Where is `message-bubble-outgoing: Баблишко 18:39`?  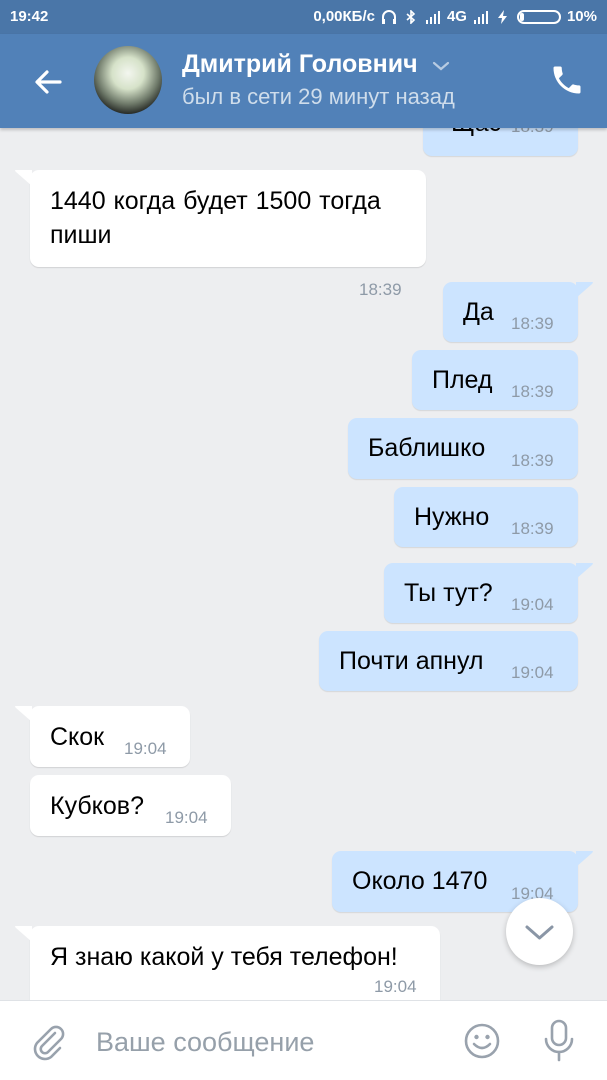
message-bubble-outgoing: Баблишко 18:39 is located at coordinates (463, 448).